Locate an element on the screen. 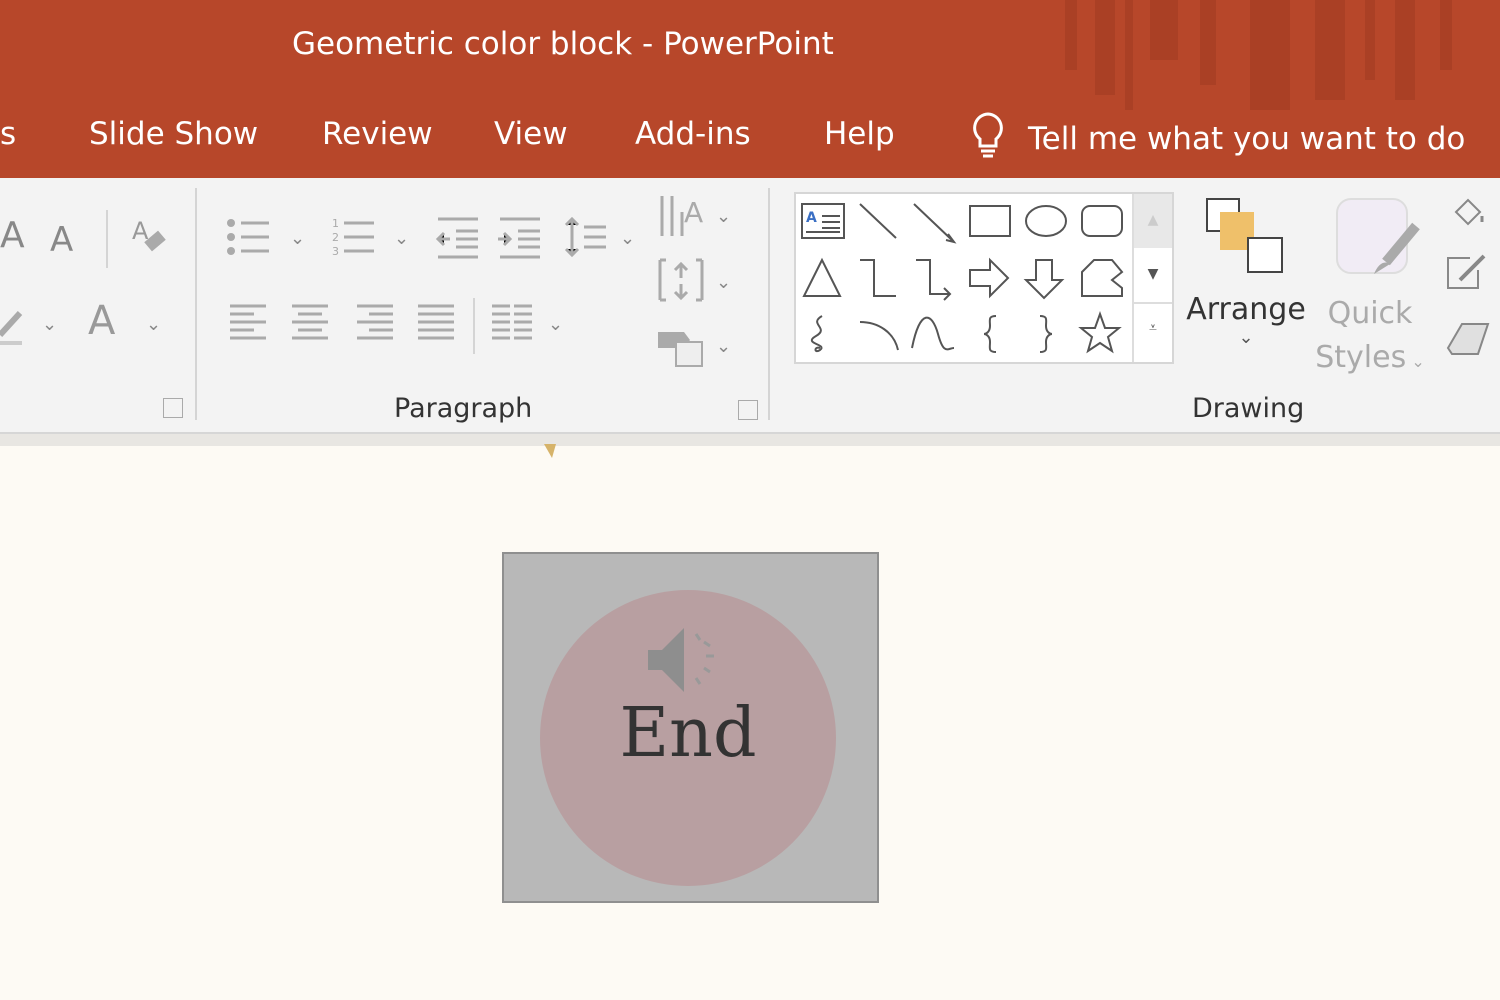 This screenshot has height=1000, width=1500. tab-help: Help is located at coordinates (859, 134).